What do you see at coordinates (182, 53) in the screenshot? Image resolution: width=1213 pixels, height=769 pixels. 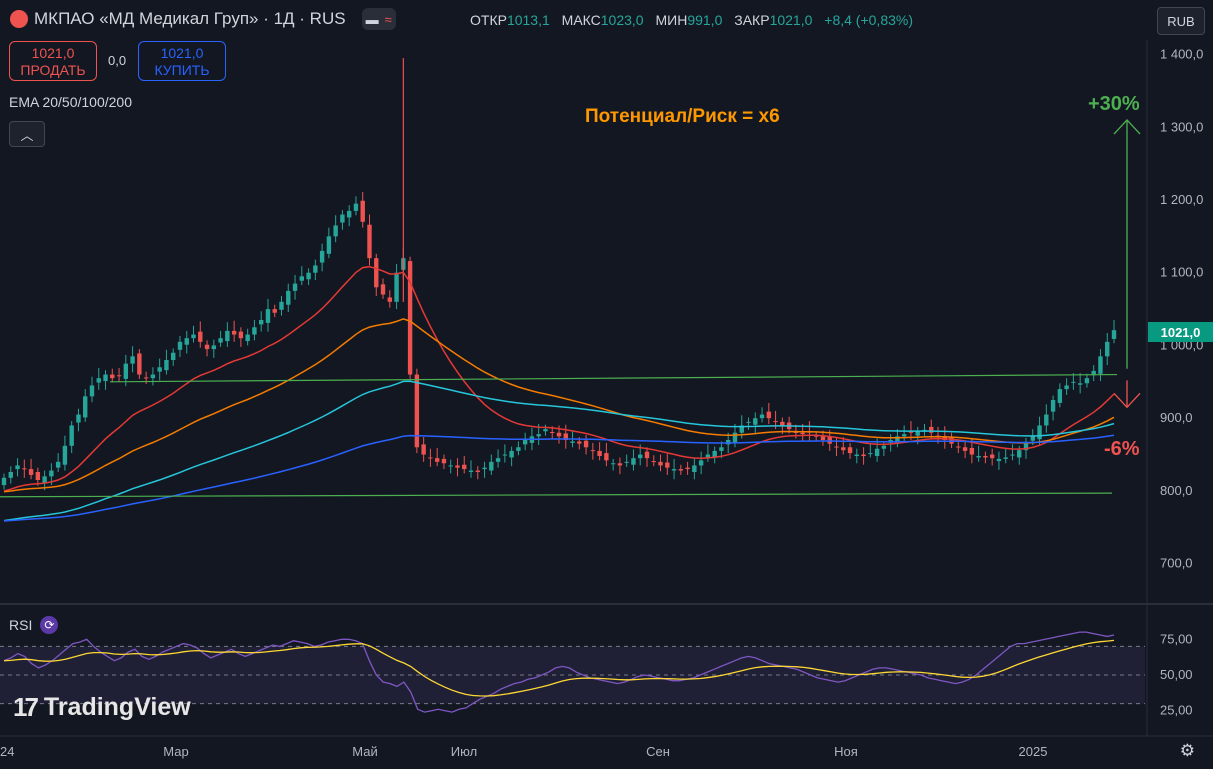 I see `buy-price: 1021,0` at bounding box center [182, 53].